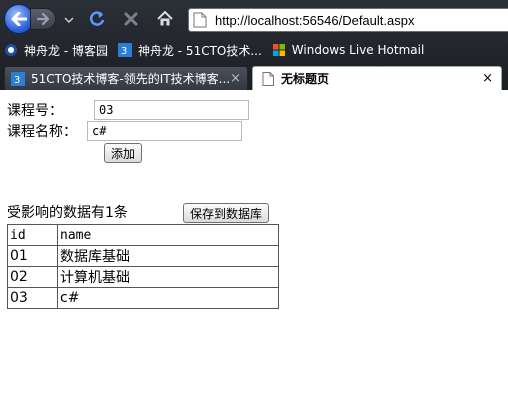 Image resolution: width=508 pixels, height=411 pixels. I want to click on favorite-label: Windows Live Hotmail, so click(358, 50).